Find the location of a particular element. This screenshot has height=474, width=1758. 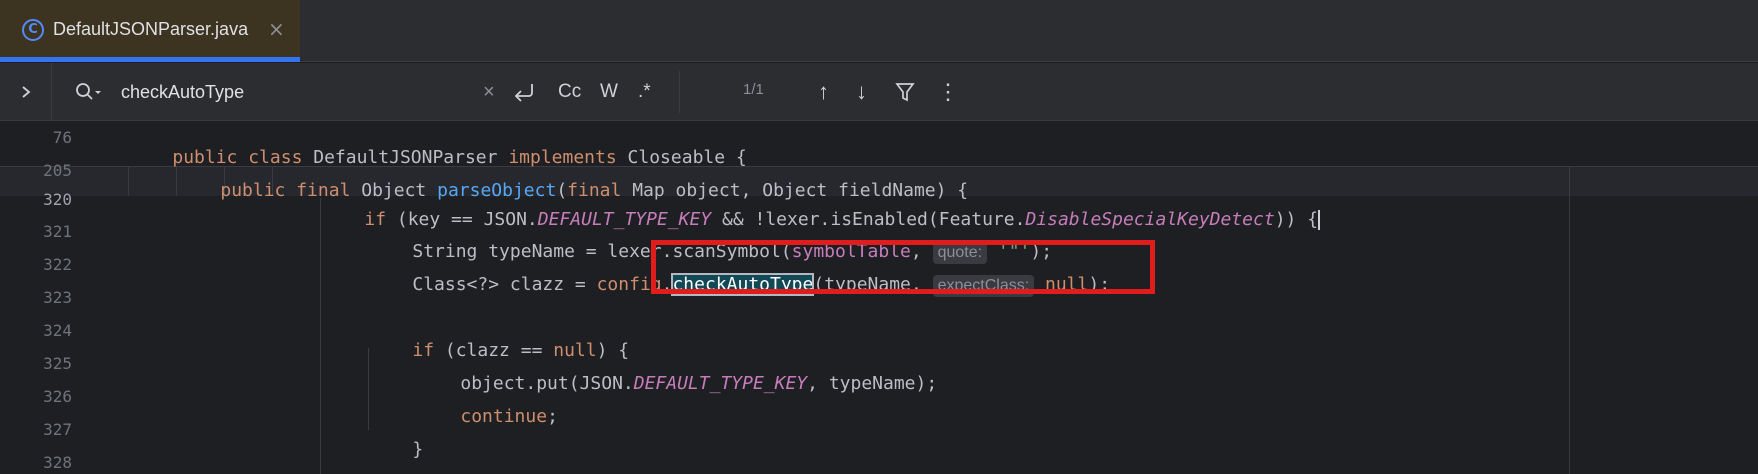

divider is located at coordinates (679, 92).